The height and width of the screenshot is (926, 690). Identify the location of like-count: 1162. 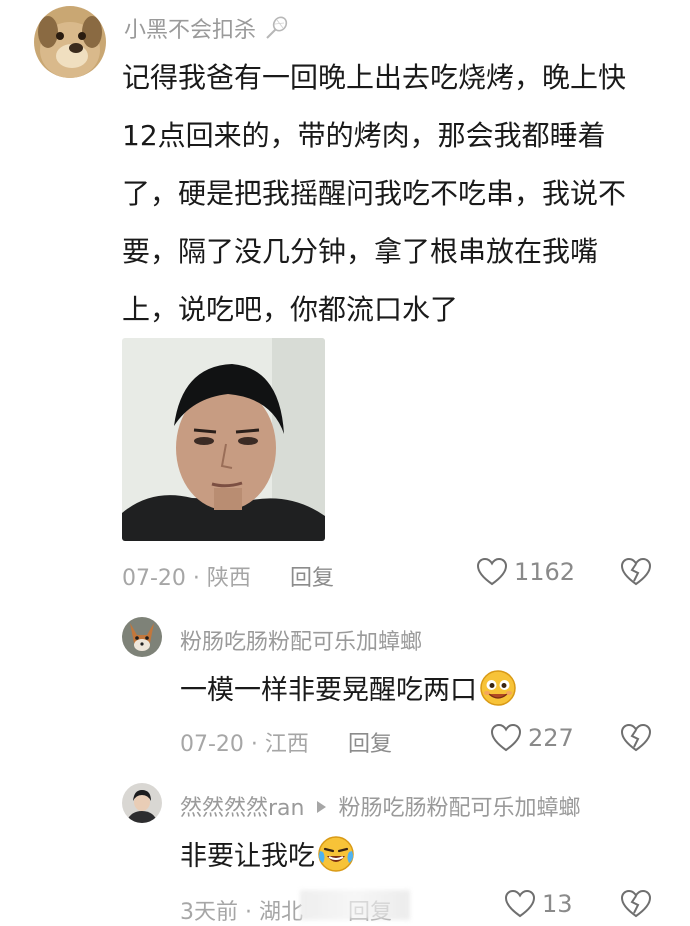
(545, 572).